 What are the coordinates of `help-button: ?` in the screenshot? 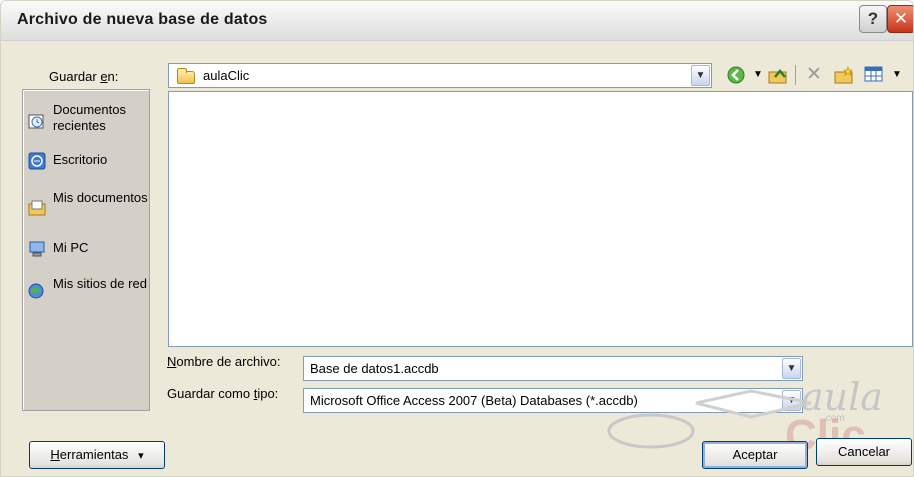 It's located at (873, 19).